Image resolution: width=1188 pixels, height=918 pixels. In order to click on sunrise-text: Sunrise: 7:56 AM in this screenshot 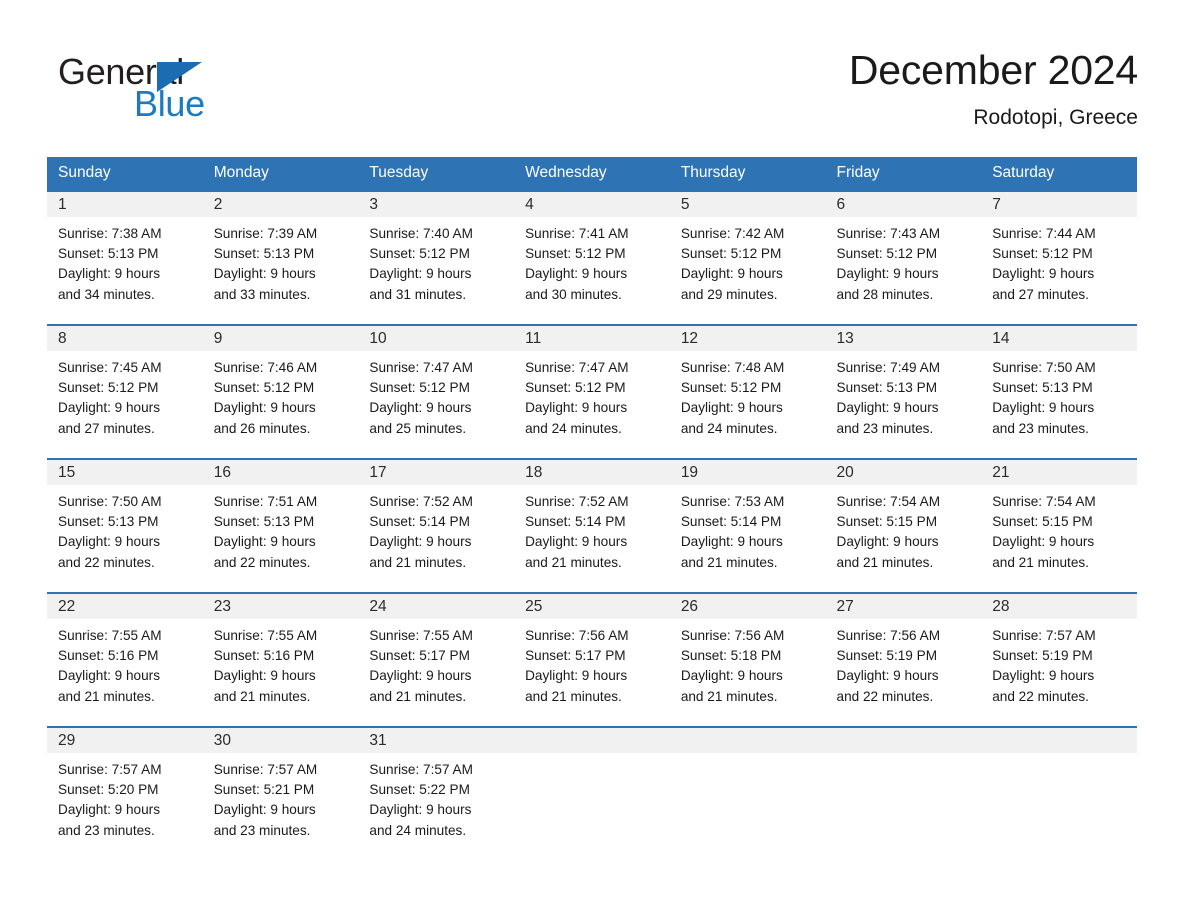, I will do `click(888, 635)`.